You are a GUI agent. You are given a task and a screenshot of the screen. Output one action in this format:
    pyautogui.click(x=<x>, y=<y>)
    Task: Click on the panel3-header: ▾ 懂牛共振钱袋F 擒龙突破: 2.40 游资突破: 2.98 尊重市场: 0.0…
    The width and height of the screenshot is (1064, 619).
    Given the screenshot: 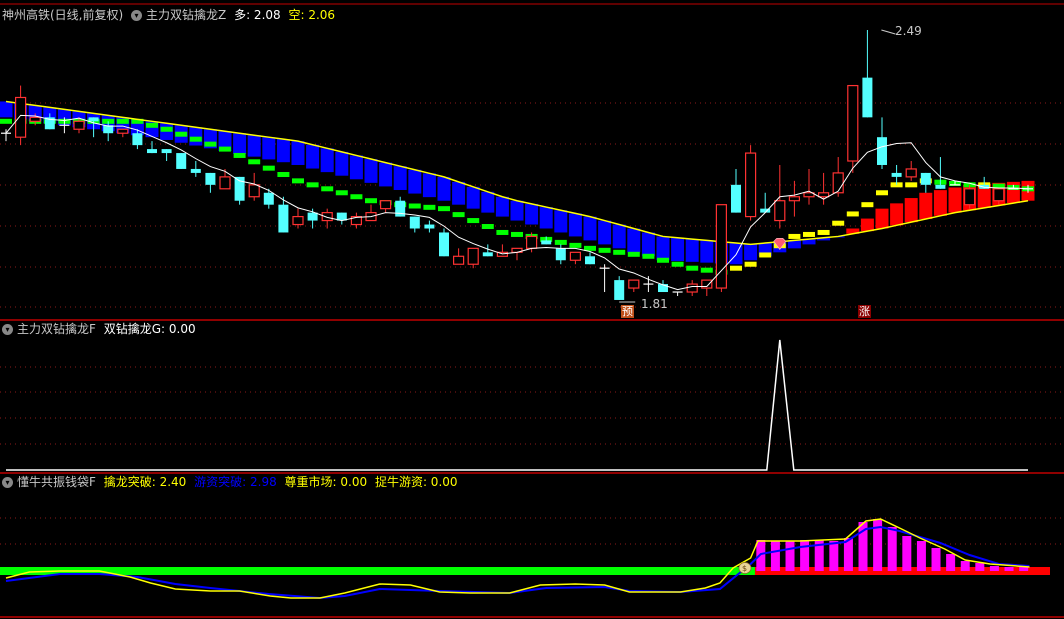 What is the action you would take?
    pyautogui.click(x=232, y=482)
    